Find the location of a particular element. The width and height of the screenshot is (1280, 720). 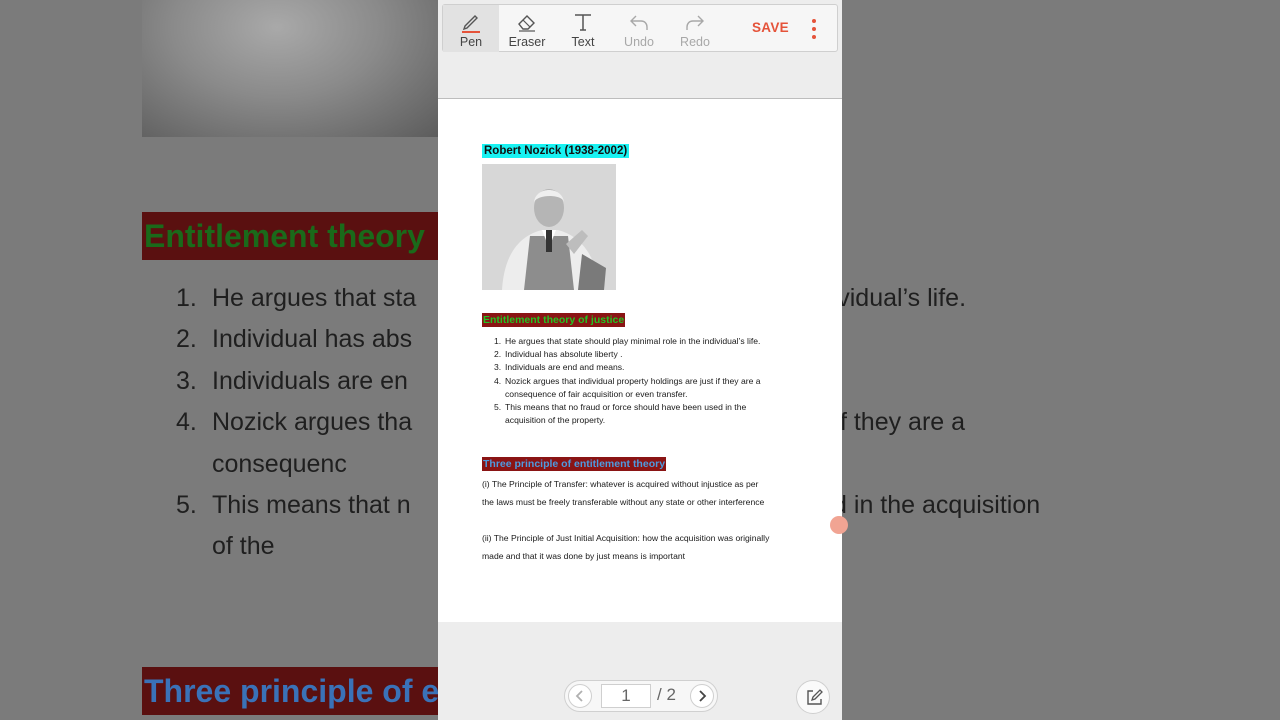

export-edit-icon is located at coordinates (815, 697).